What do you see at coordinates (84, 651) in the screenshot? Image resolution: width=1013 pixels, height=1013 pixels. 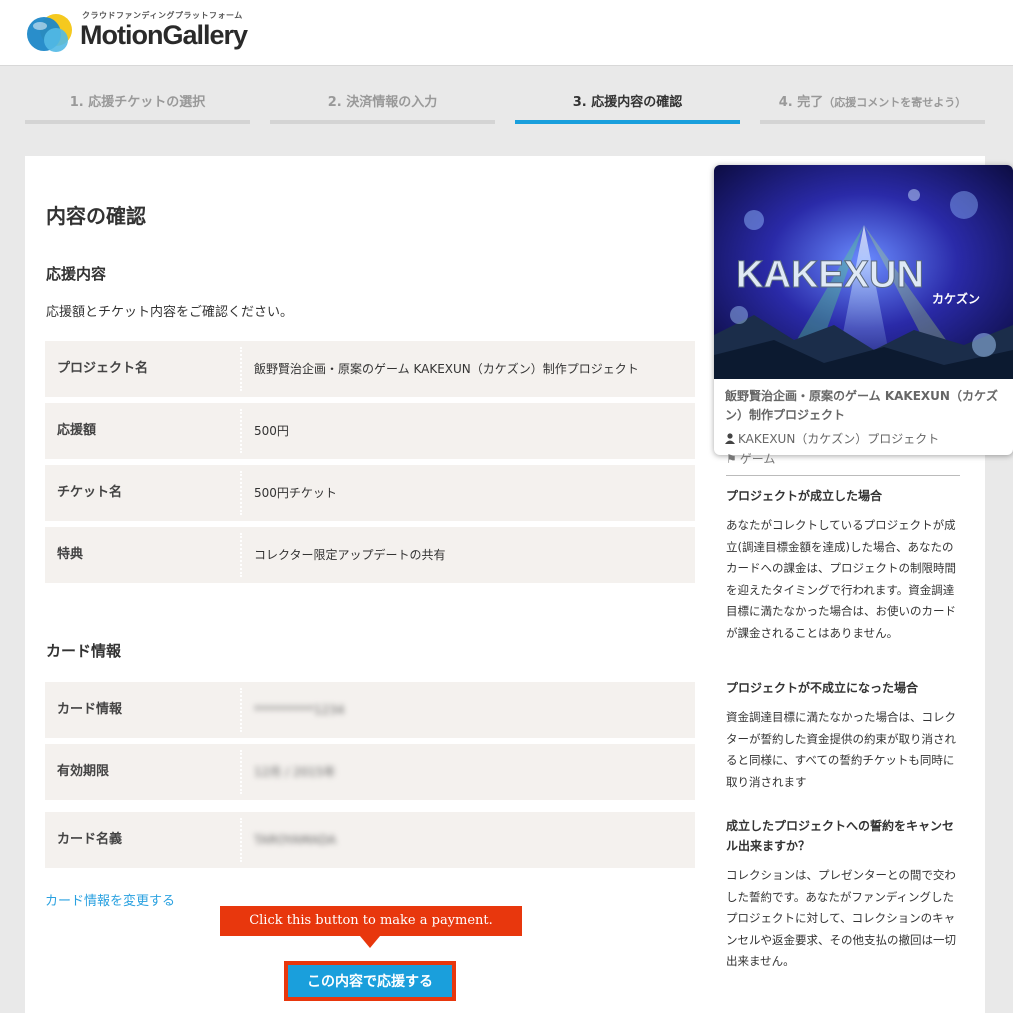 I see `card-section-title: カード情報` at bounding box center [84, 651].